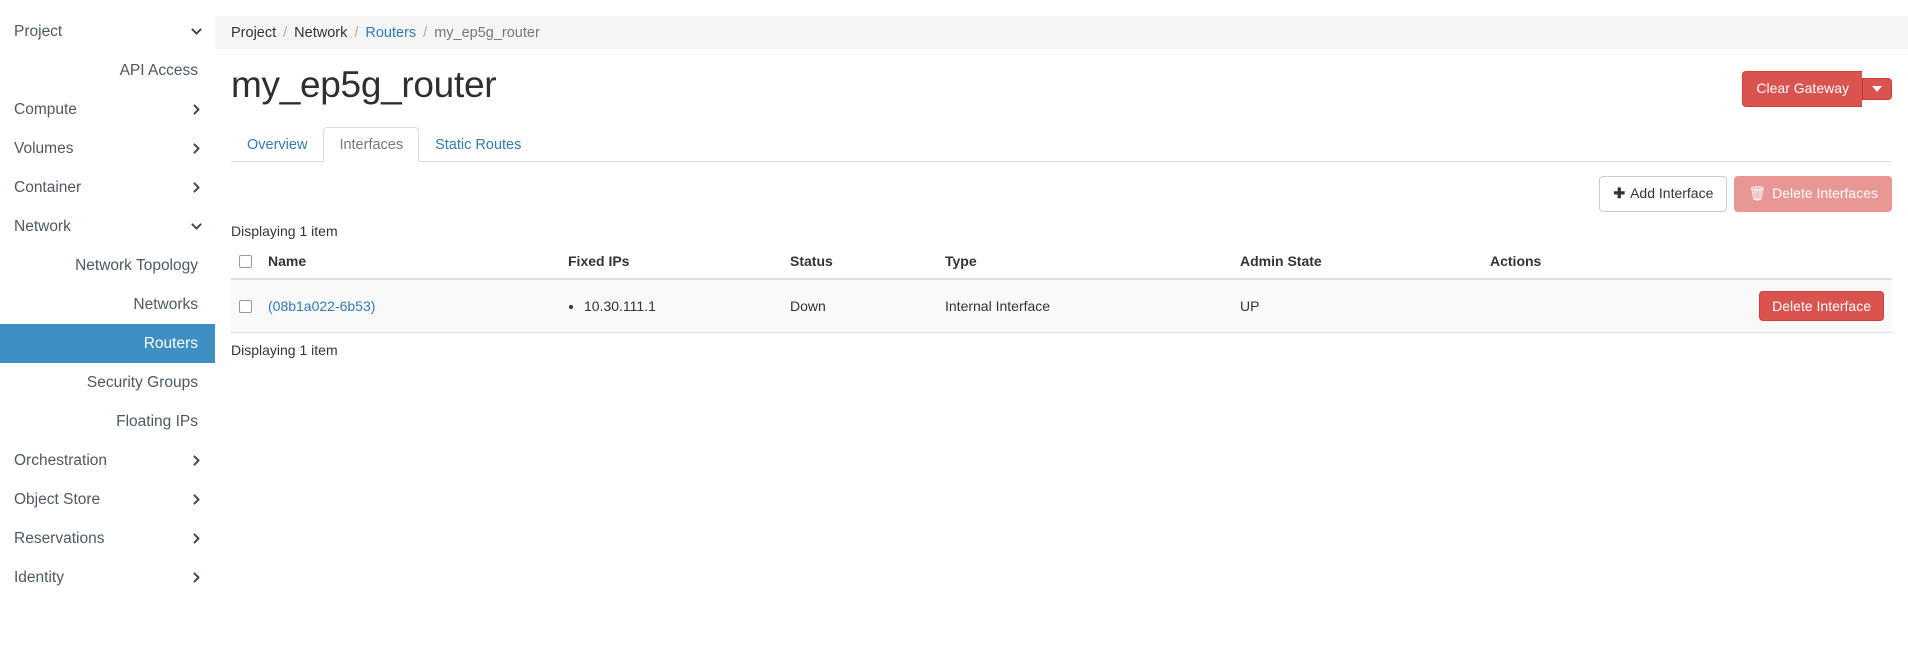 Image resolution: width=1908 pixels, height=666 pixels. I want to click on router-detail-tabs: Overview Interfaces Static Routes, so click(1061, 144).